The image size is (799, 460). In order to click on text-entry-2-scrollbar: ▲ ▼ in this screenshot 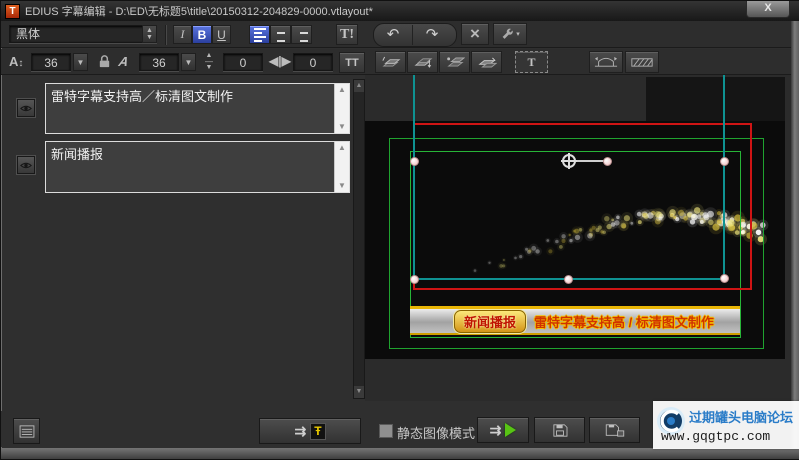, I will do `click(341, 167)`.